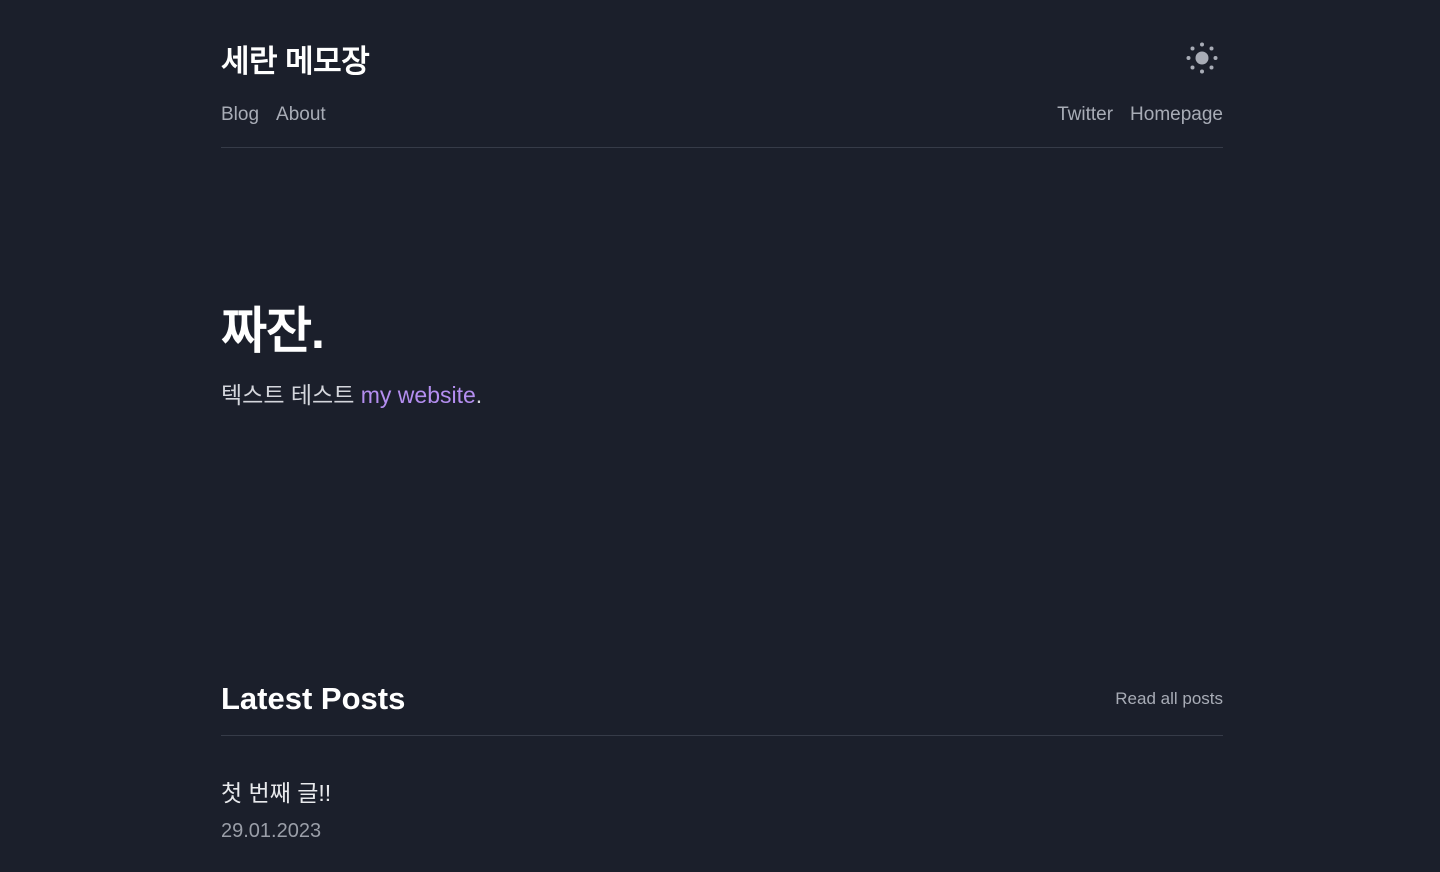  Describe the element at coordinates (301, 115) in the screenshot. I see `nav-link-about: About` at that location.